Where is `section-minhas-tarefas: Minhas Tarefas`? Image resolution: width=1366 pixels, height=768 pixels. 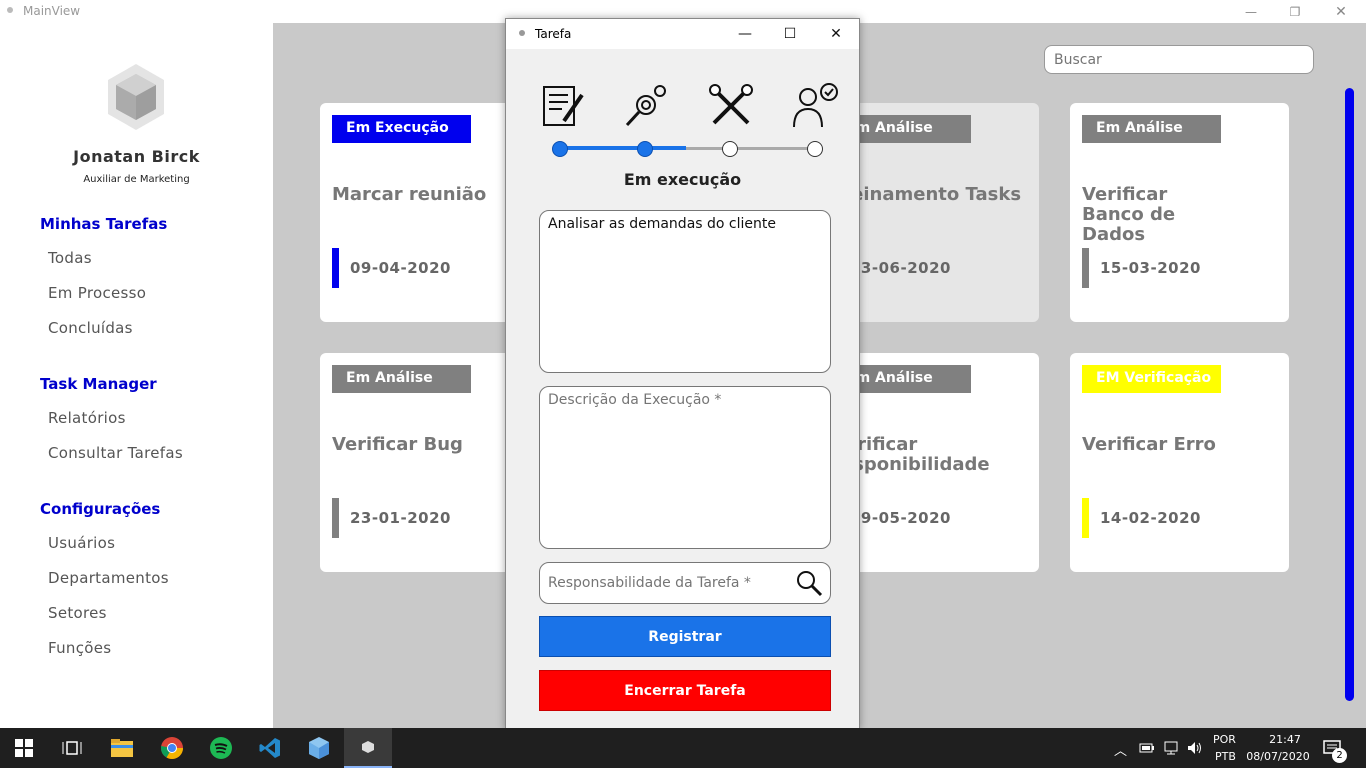 section-minhas-tarefas: Minhas Tarefas is located at coordinates (104, 224).